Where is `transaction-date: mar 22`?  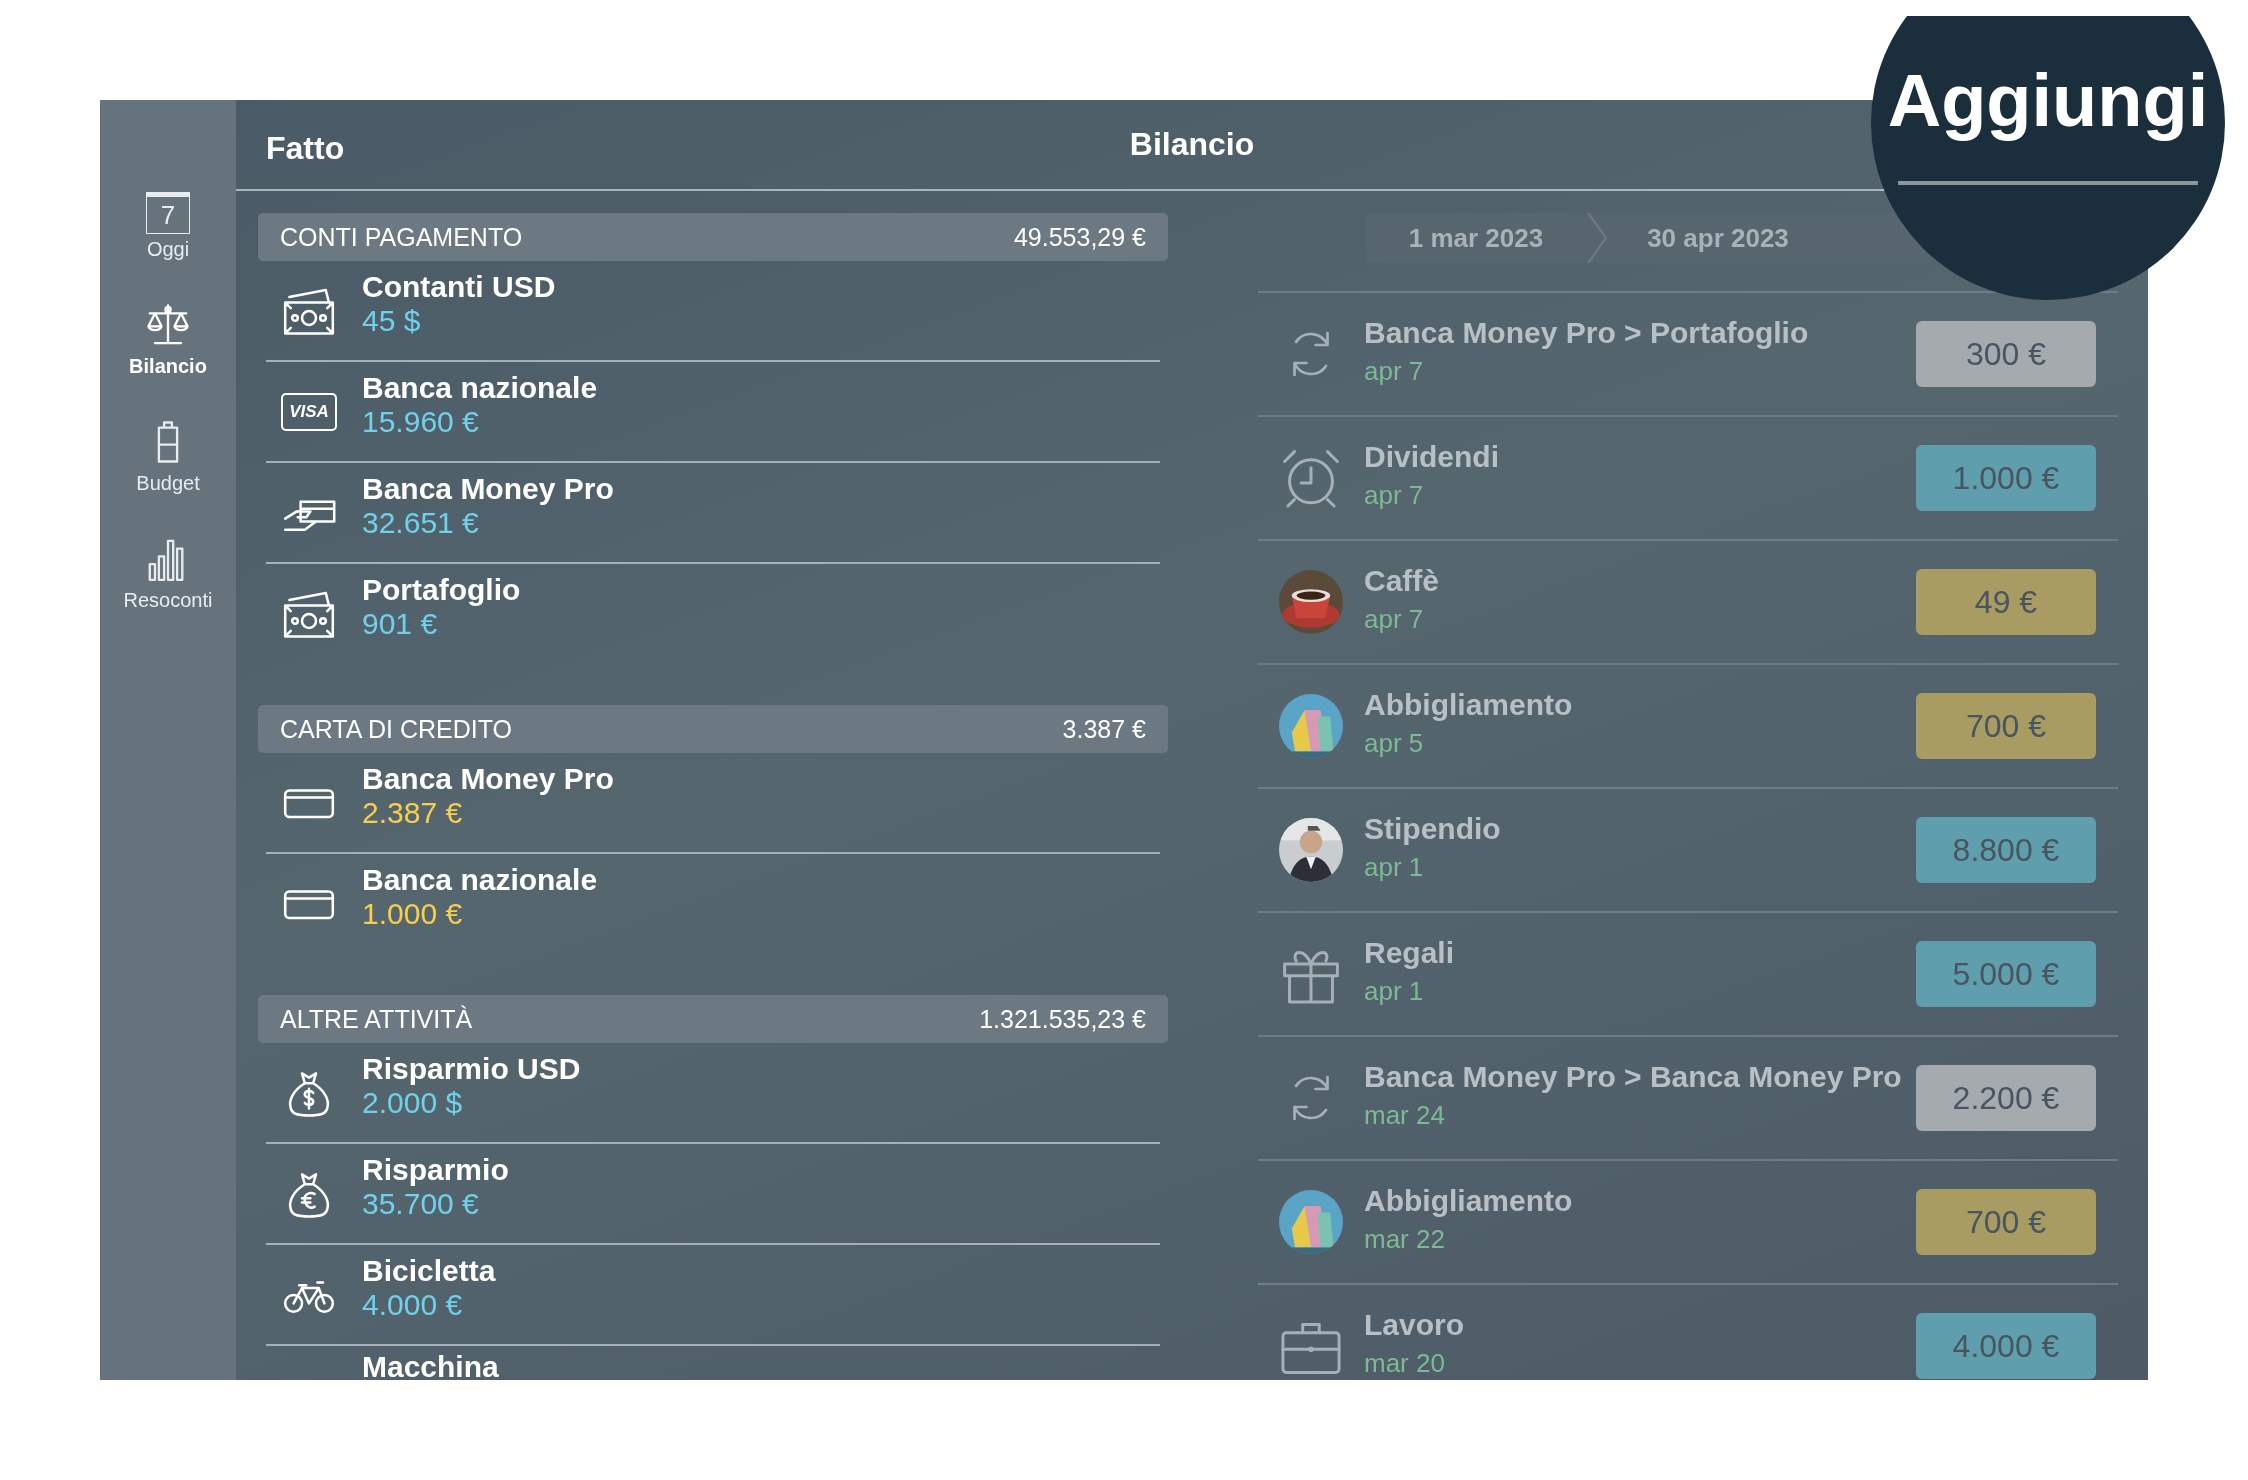
transaction-date: mar 22 is located at coordinates (1405, 1239).